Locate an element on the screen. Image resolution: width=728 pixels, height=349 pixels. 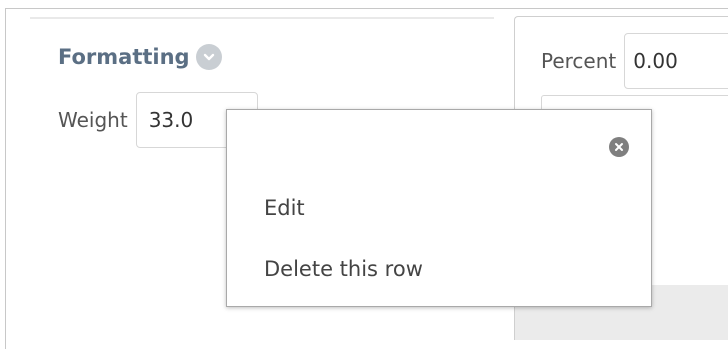
weight-label: Weight is located at coordinates (93, 120).